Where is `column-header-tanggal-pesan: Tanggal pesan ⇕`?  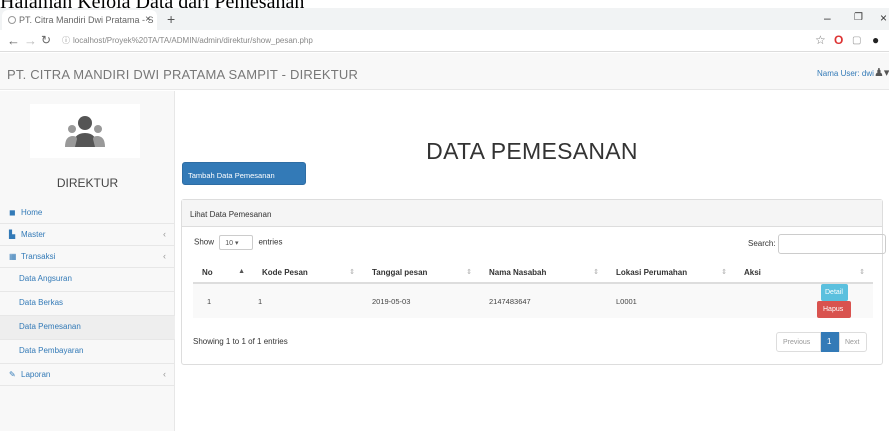 column-header-tanggal-pesan: Tanggal pesan ⇕ is located at coordinates (421, 273).